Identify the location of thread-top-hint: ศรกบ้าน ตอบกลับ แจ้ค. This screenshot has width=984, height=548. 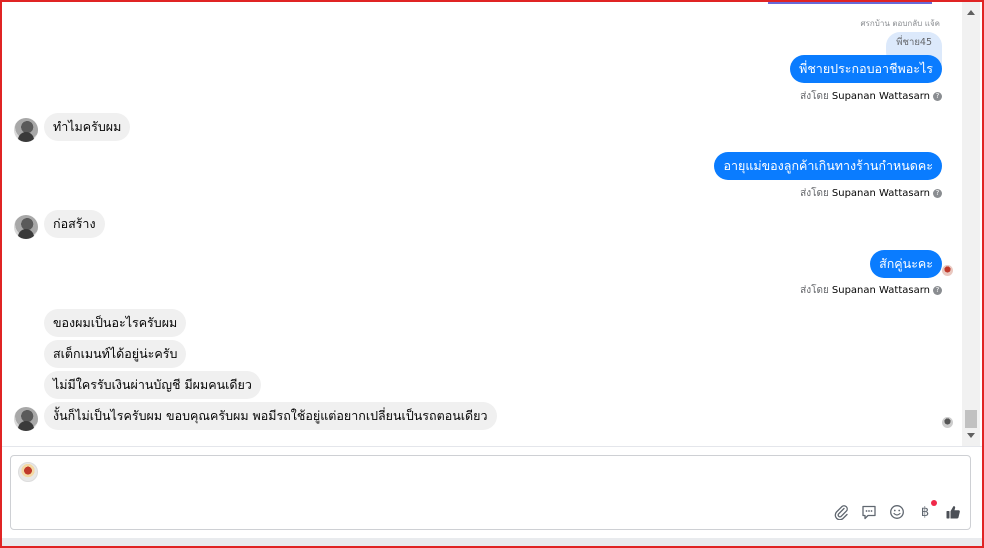
(900, 23).